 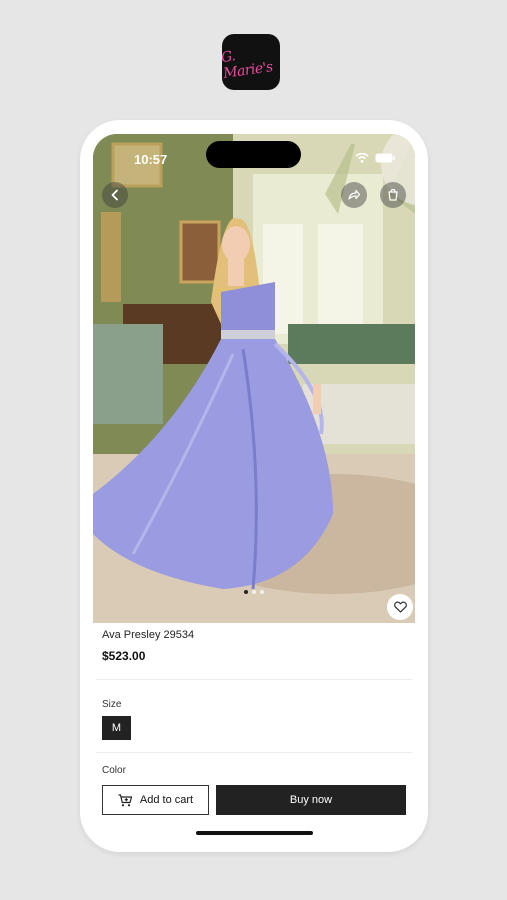 What do you see at coordinates (254, 833) in the screenshot?
I see `home-indicator` at bounding box center [254, 833].